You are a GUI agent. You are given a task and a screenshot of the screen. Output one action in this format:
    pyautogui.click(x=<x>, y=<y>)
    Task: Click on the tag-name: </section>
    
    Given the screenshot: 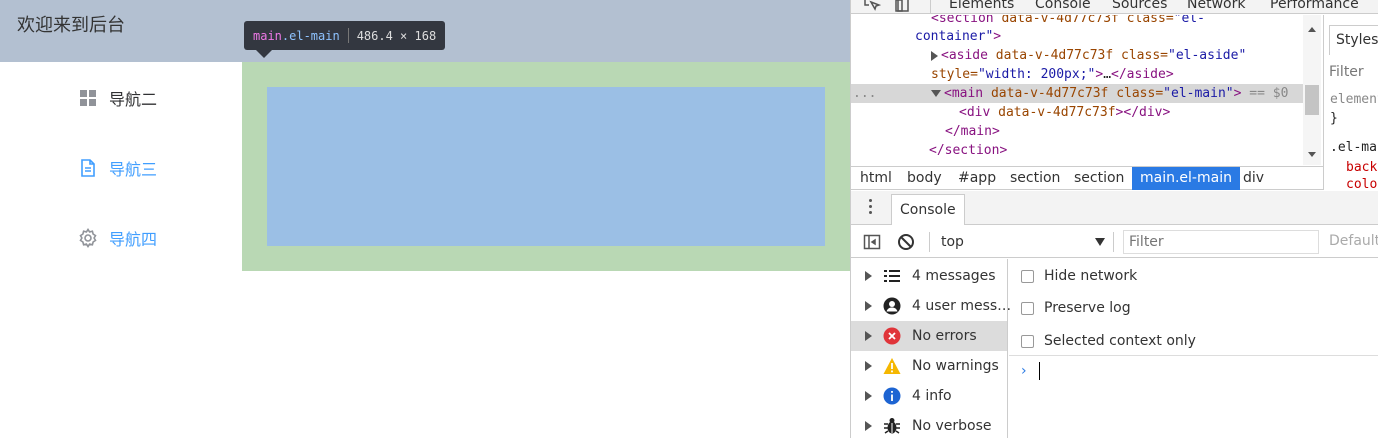 What is the action you would take?
    pyautogui.click(x=968, y=150)
    